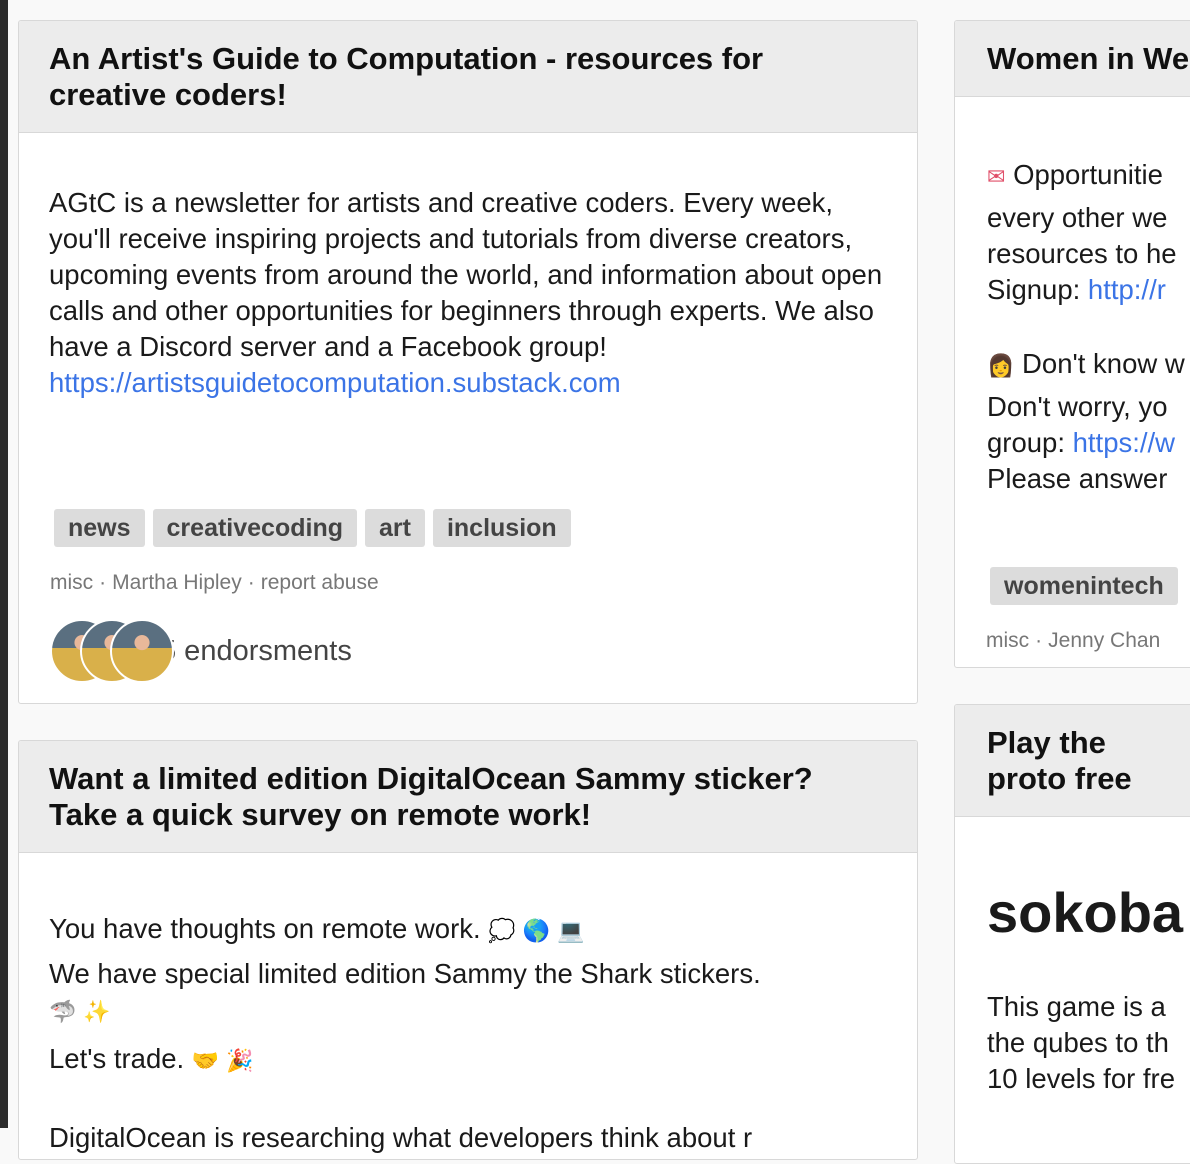  What do you see at coordinates (256, 650) in the screenshot?
I see `endorsement-count: 5 endorsments` at bounding box center [256, 650].